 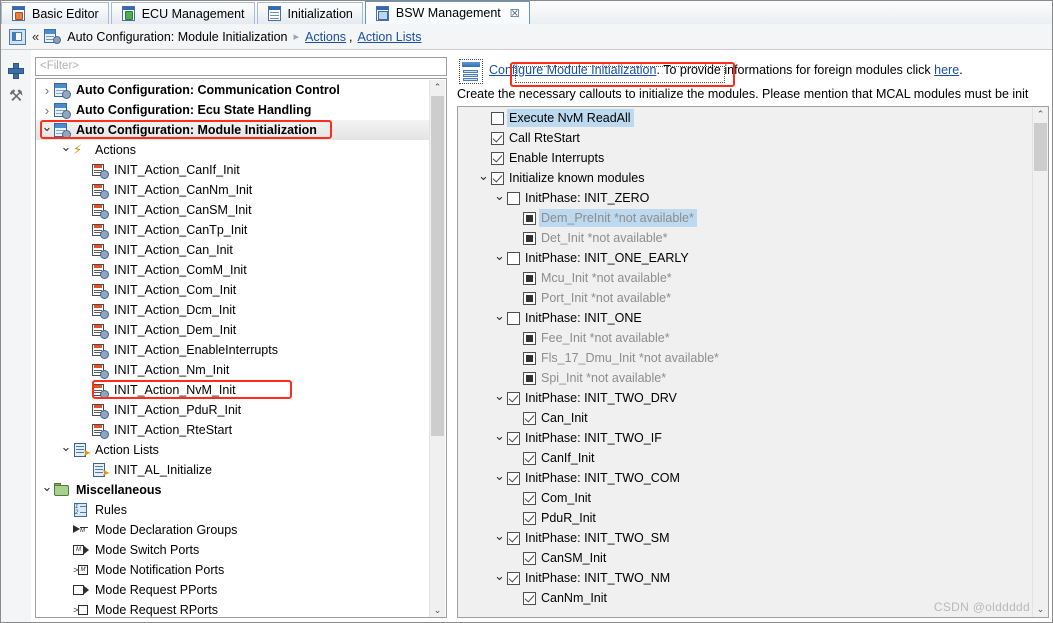 What do you see at coordinates (745, 238) in the screenshot?
I see `module-tree-item: Det_Init *not available*` at bounding box center [745, 238].